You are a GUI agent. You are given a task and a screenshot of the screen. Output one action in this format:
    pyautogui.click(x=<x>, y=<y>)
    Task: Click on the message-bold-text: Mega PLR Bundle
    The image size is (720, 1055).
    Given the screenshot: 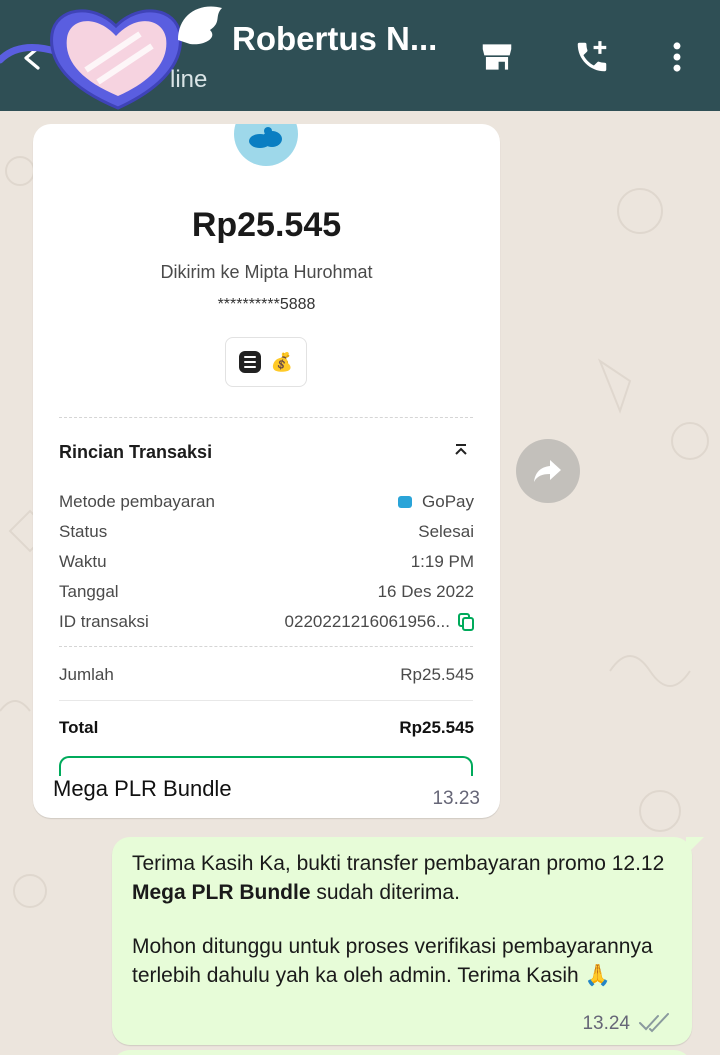 What is the action you would take?
    pyautogui.click(x=221, y=892)
    